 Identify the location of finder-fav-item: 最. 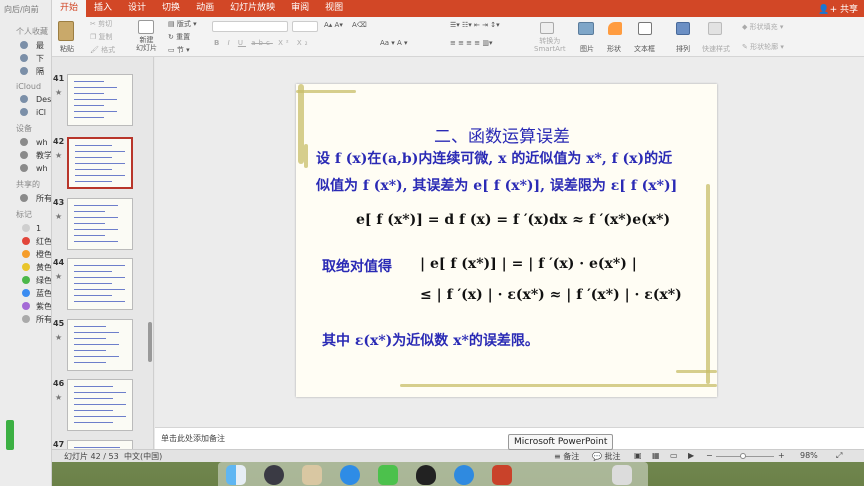
(25, 45).